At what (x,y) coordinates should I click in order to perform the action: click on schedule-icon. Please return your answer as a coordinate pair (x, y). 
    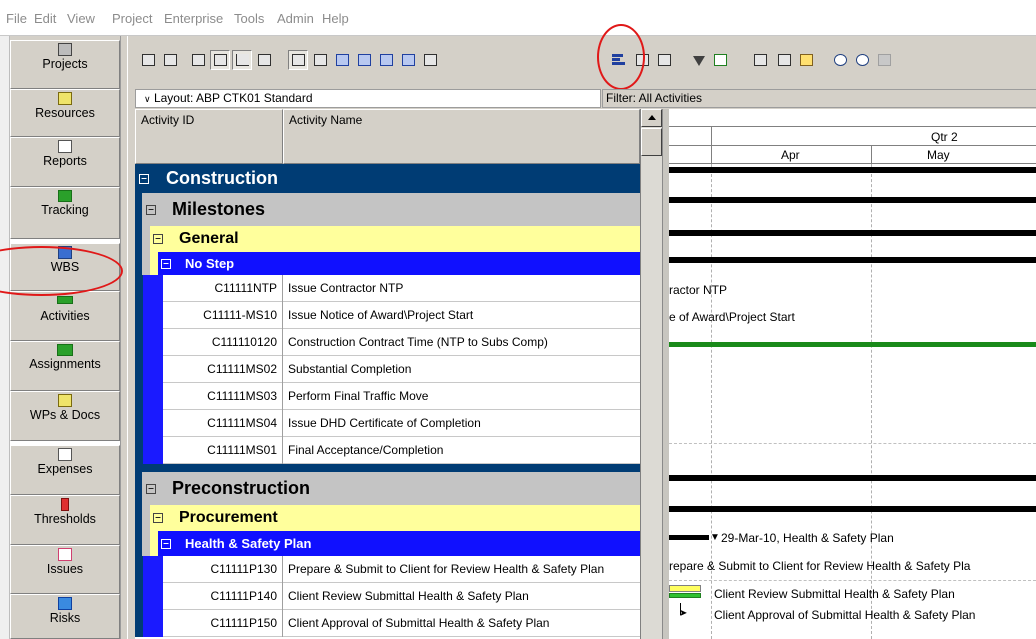
    Looking at the image, I should click on (760, 60).